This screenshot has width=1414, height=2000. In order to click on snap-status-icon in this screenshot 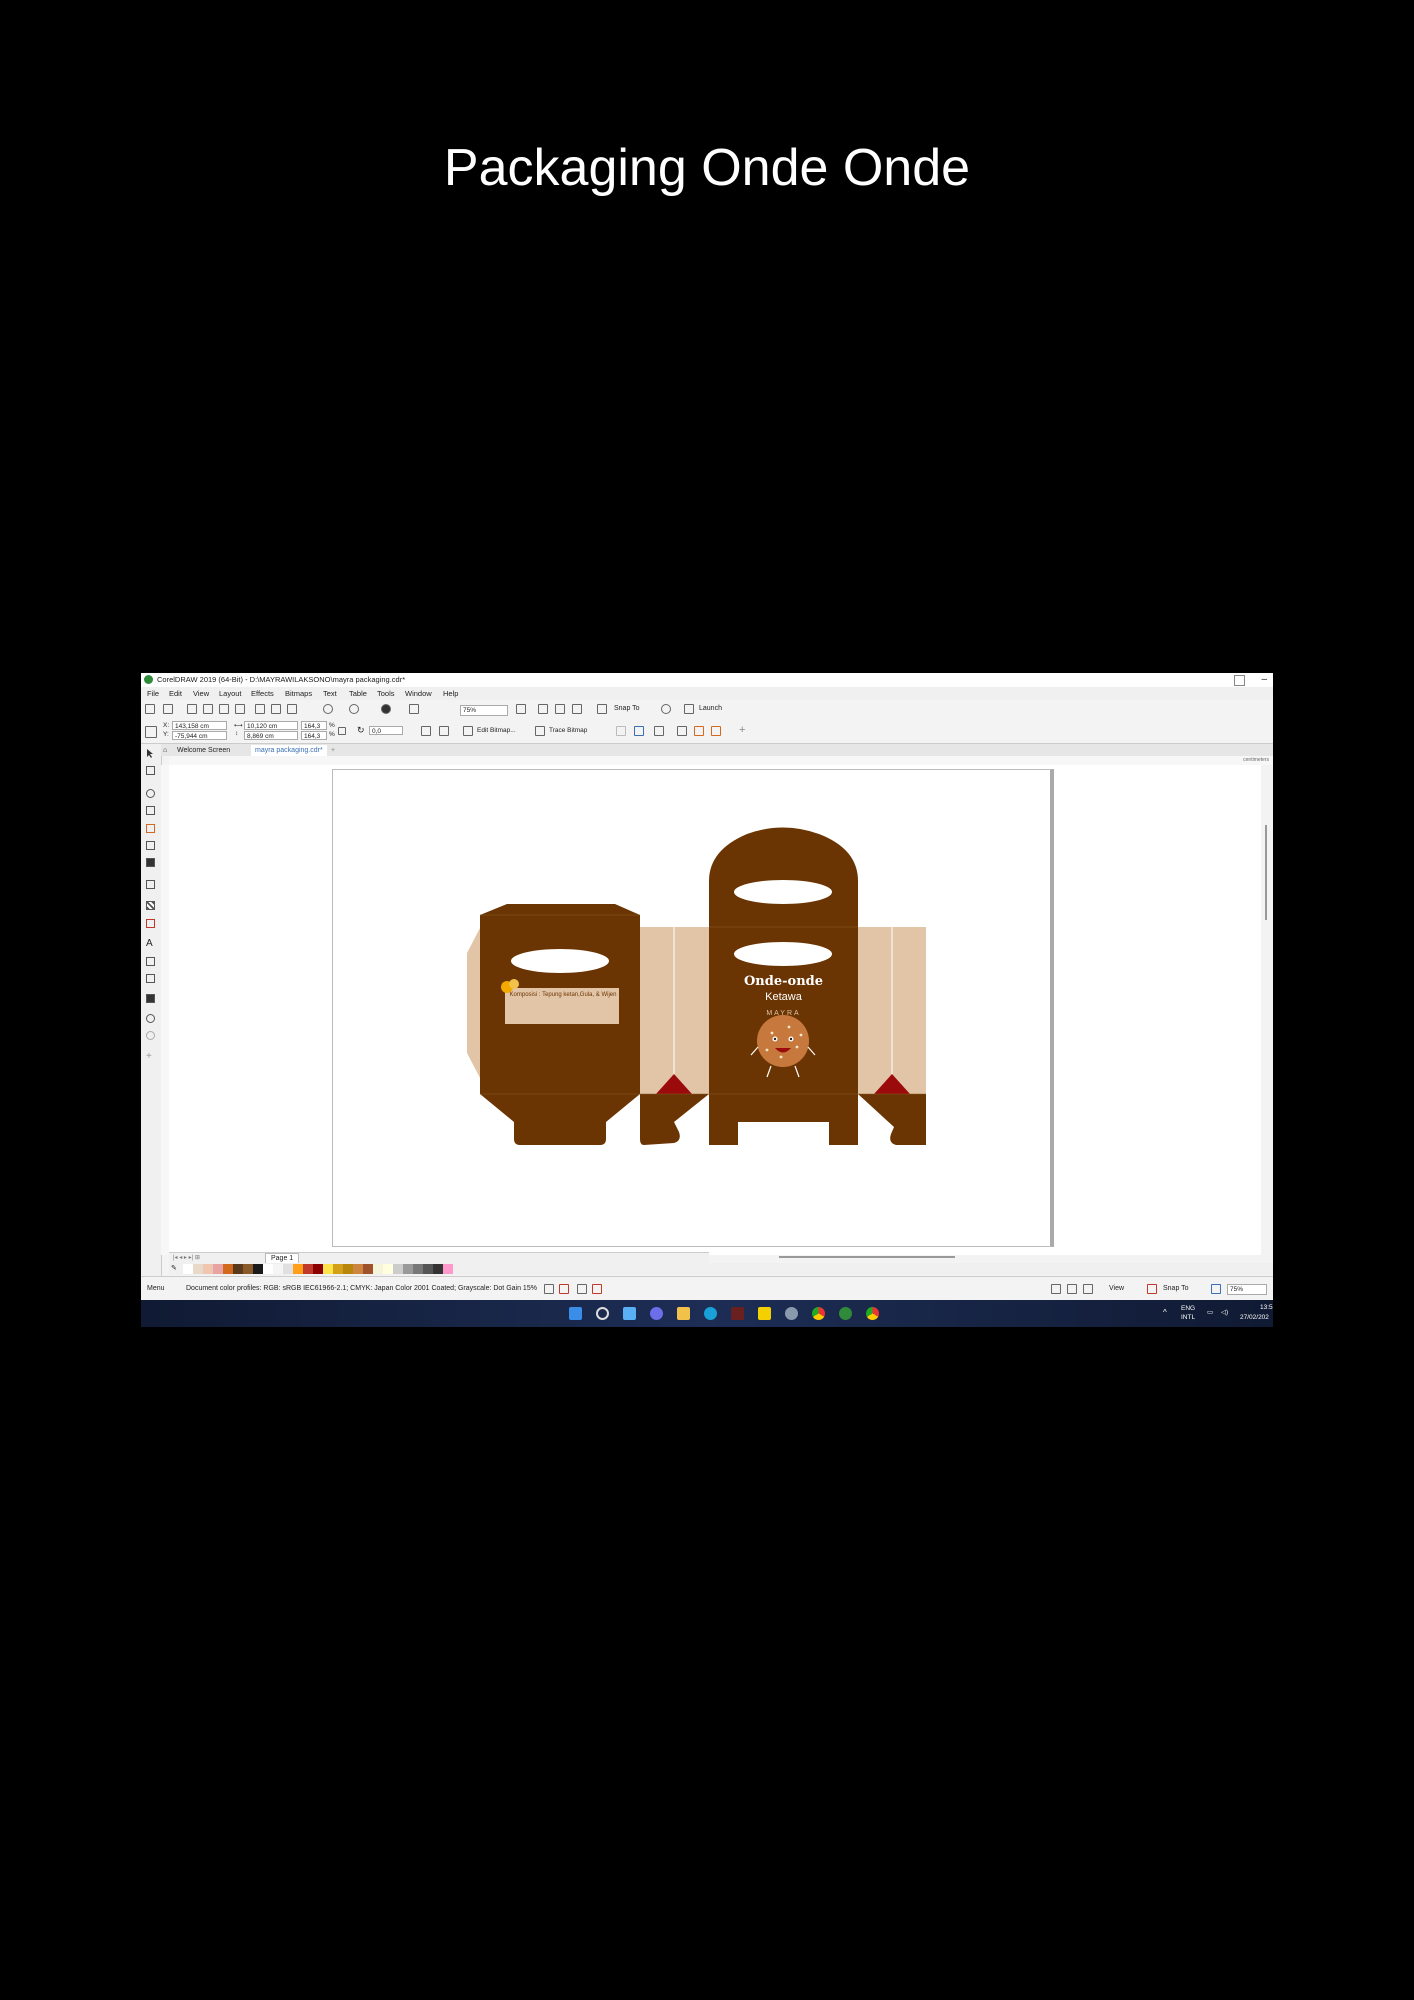, I will do `click(1152, 1289)`.